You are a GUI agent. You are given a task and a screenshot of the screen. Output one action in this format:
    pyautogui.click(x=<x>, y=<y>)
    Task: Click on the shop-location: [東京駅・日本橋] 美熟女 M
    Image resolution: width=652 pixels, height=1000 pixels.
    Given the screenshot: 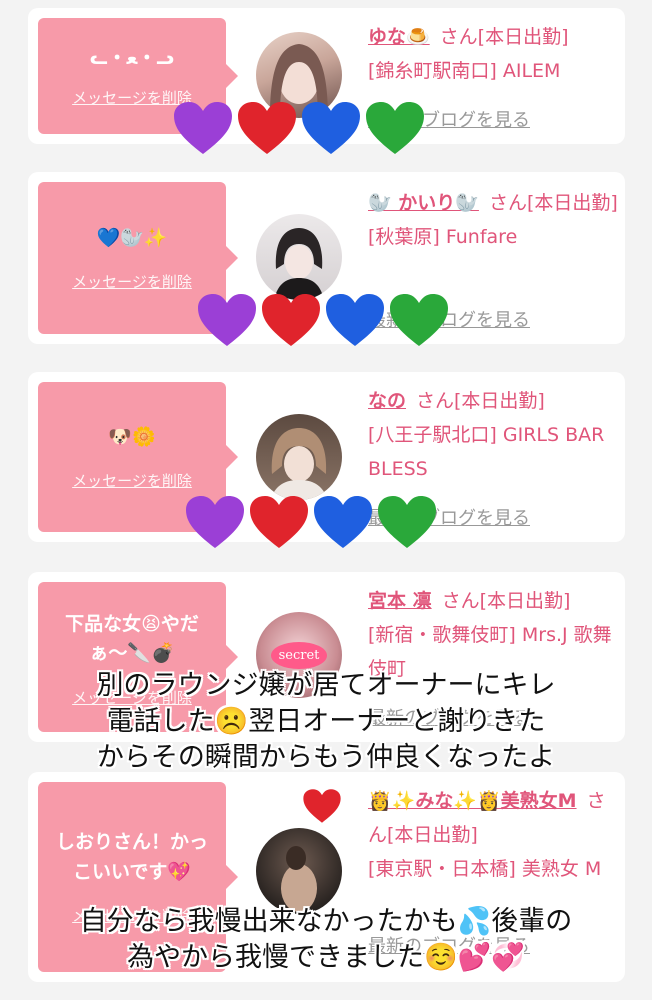 What is the action you would take?
    pyautogui.click(x=485, y=869)
    